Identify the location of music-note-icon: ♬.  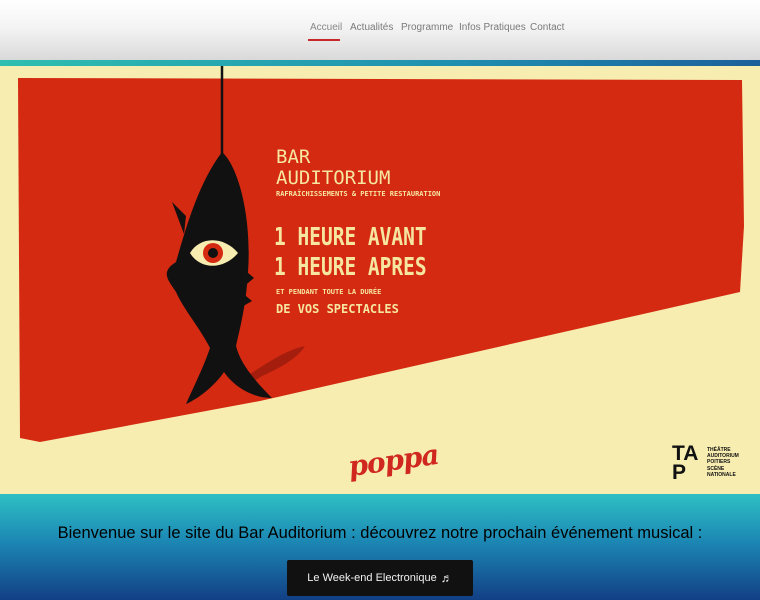
(446, 578).